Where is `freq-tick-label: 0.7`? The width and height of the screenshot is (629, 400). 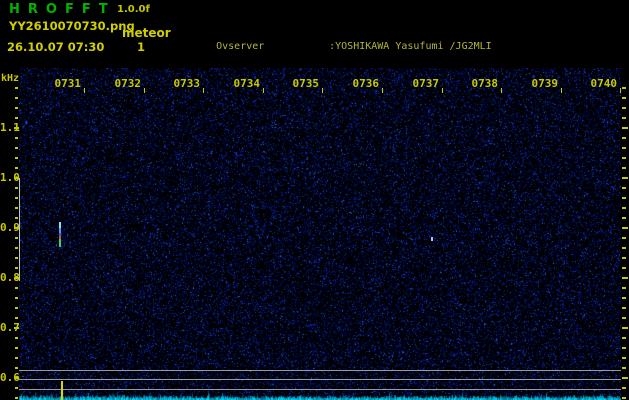
freq-tick-label: 0.7 is located at coordinates (10, 327).